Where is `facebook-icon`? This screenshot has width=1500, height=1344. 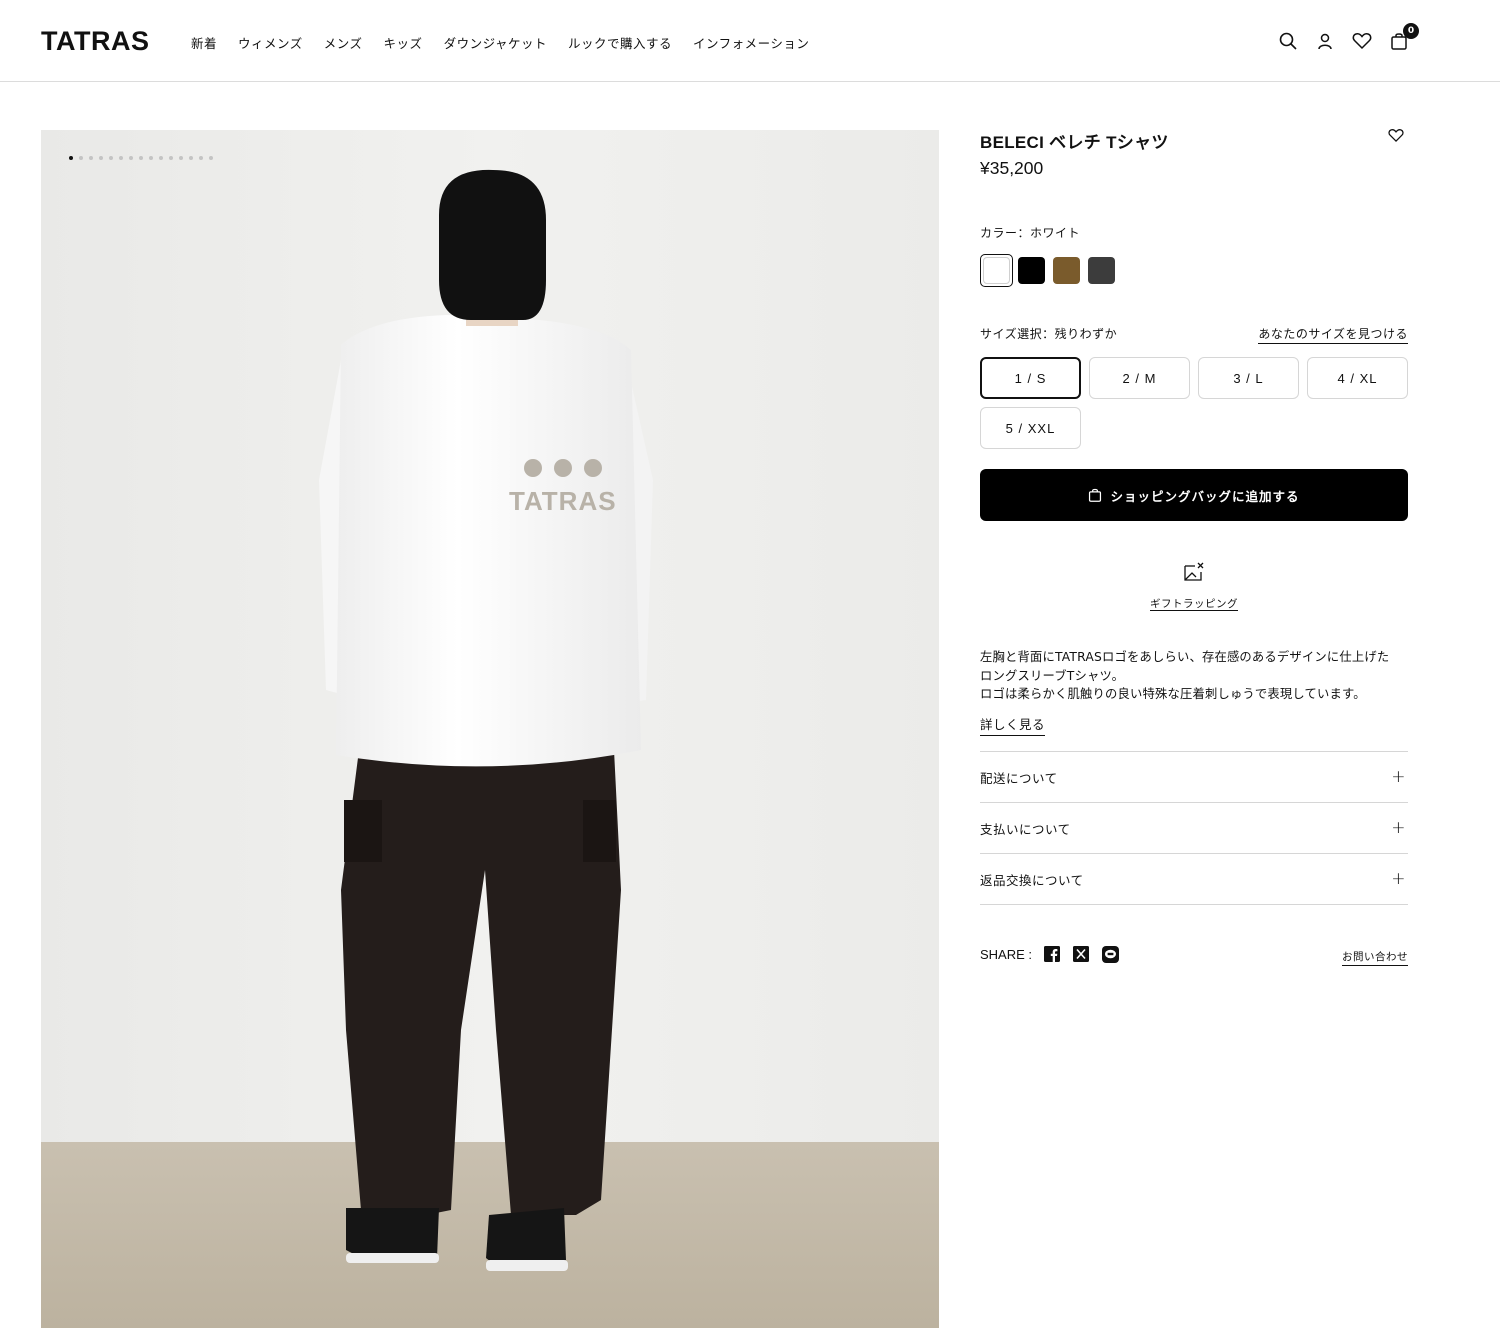
facebook-icon is located at coordinates (1052, 954).